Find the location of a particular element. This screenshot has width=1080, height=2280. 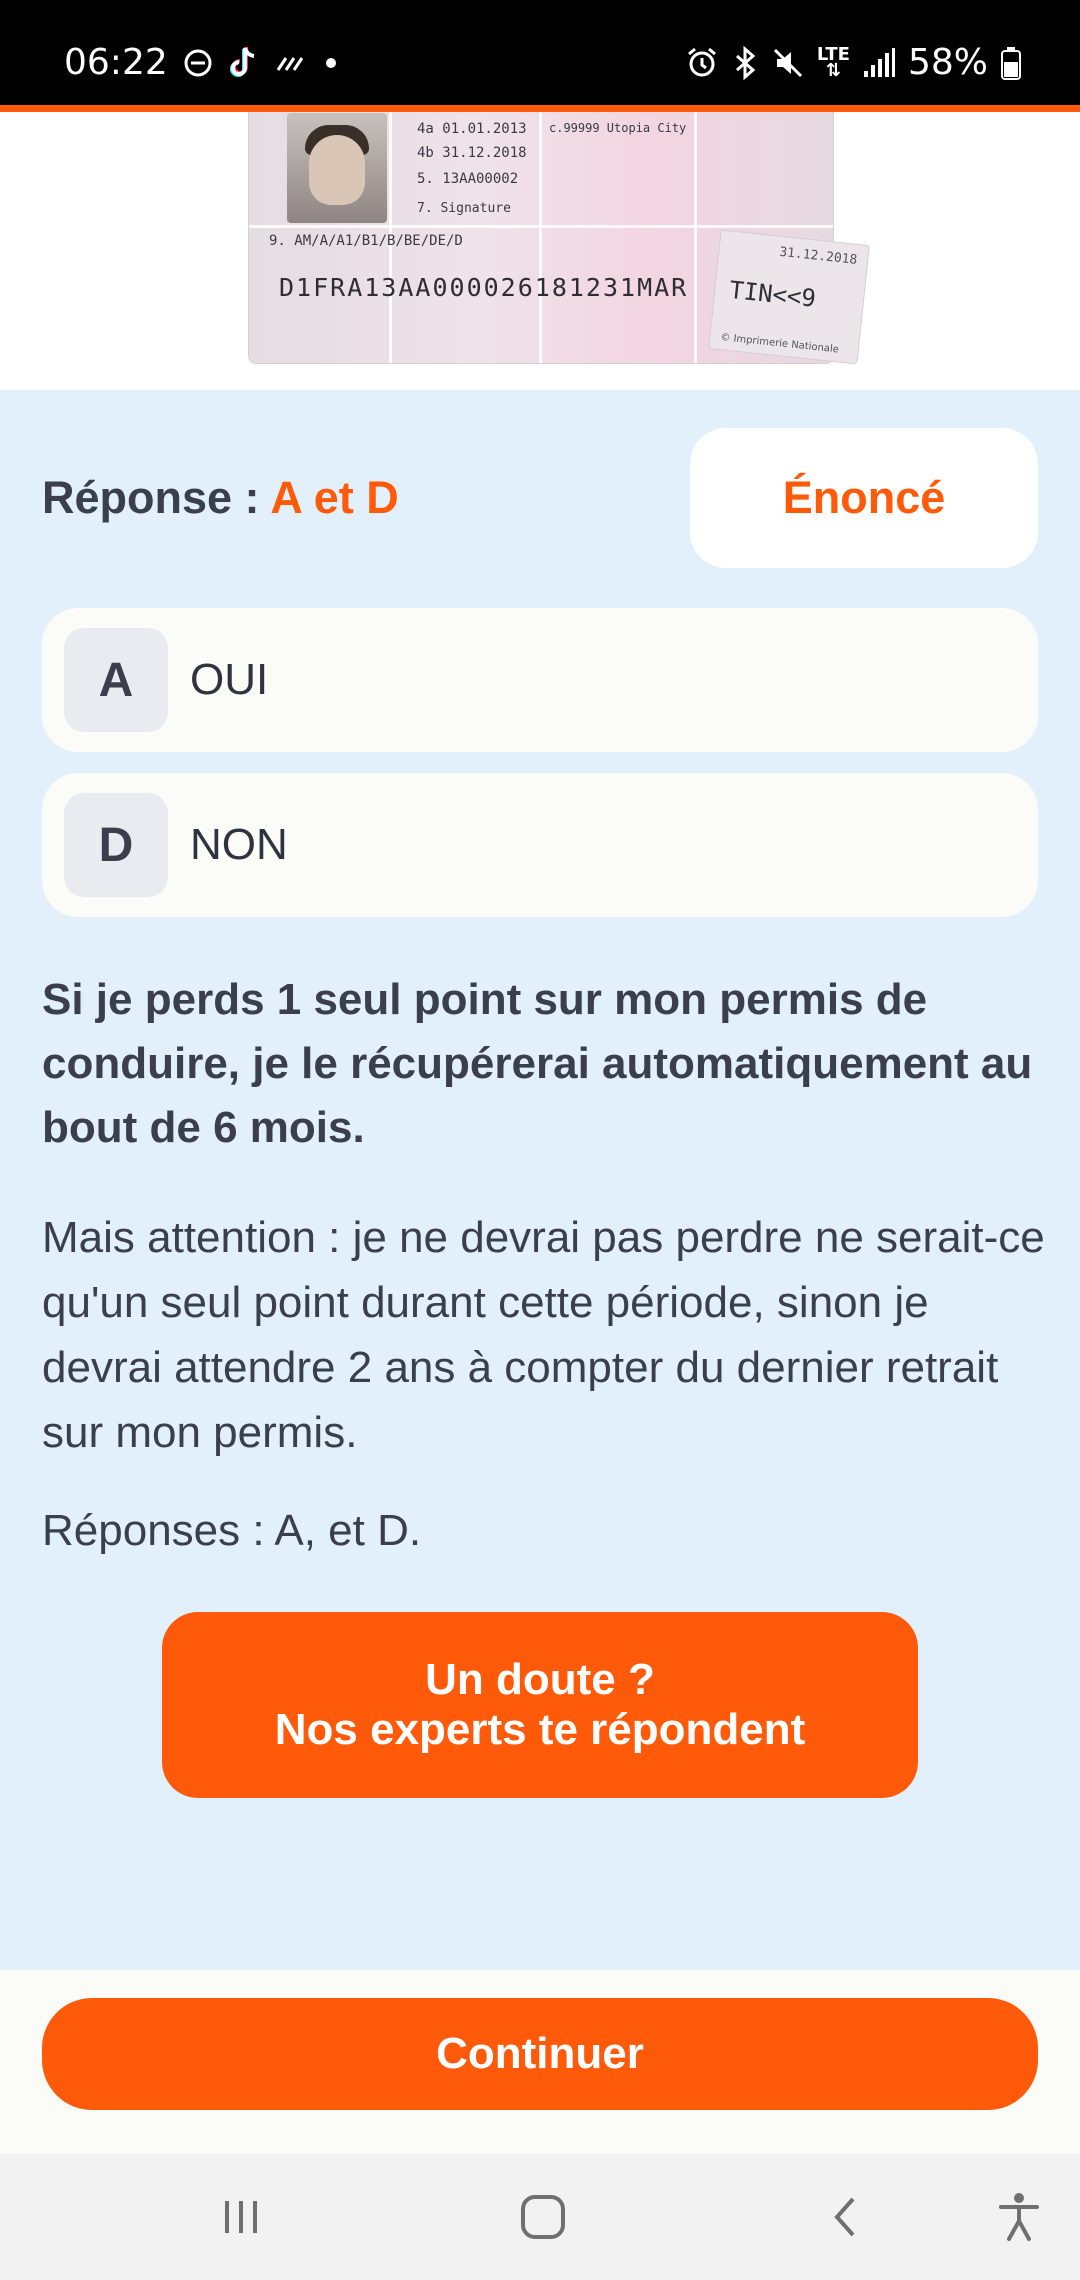

dot-icon is located at coordinates (331, 63).